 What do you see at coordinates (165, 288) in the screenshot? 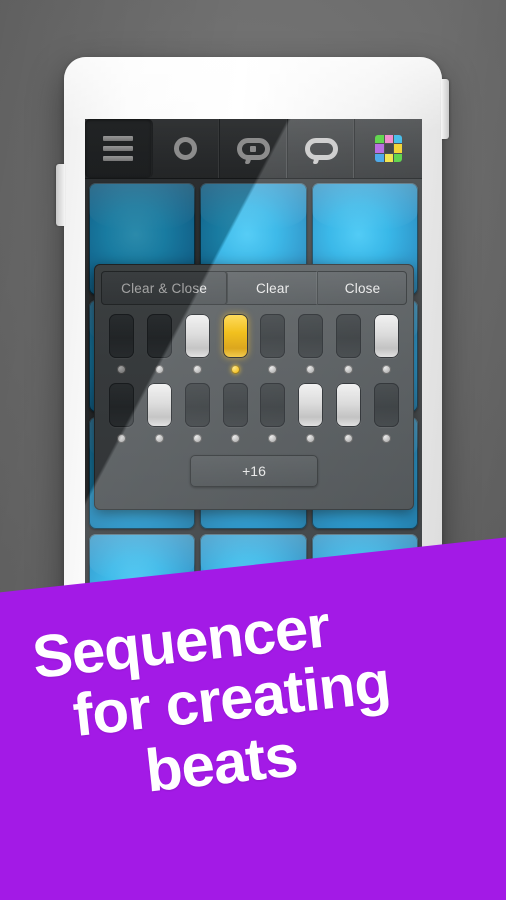
I see `clear-and-close-button: Clear & Close` at bounding box center [165, 288].